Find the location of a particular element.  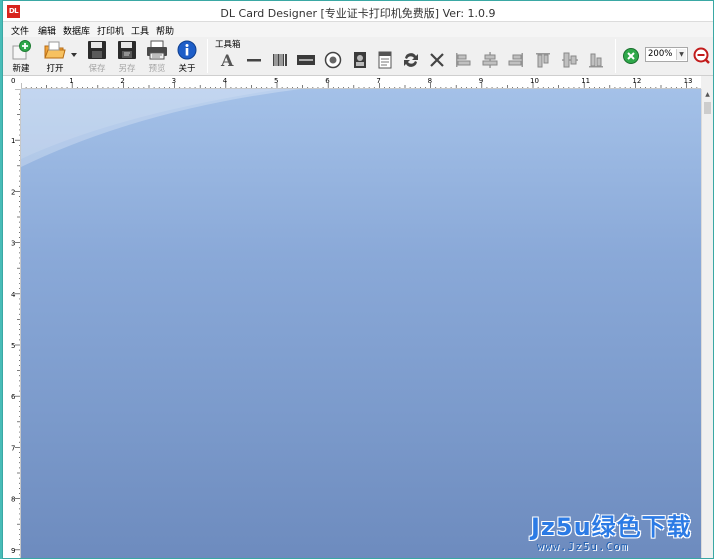

save-as-button: 另存 is located at coordinates (127, 56).